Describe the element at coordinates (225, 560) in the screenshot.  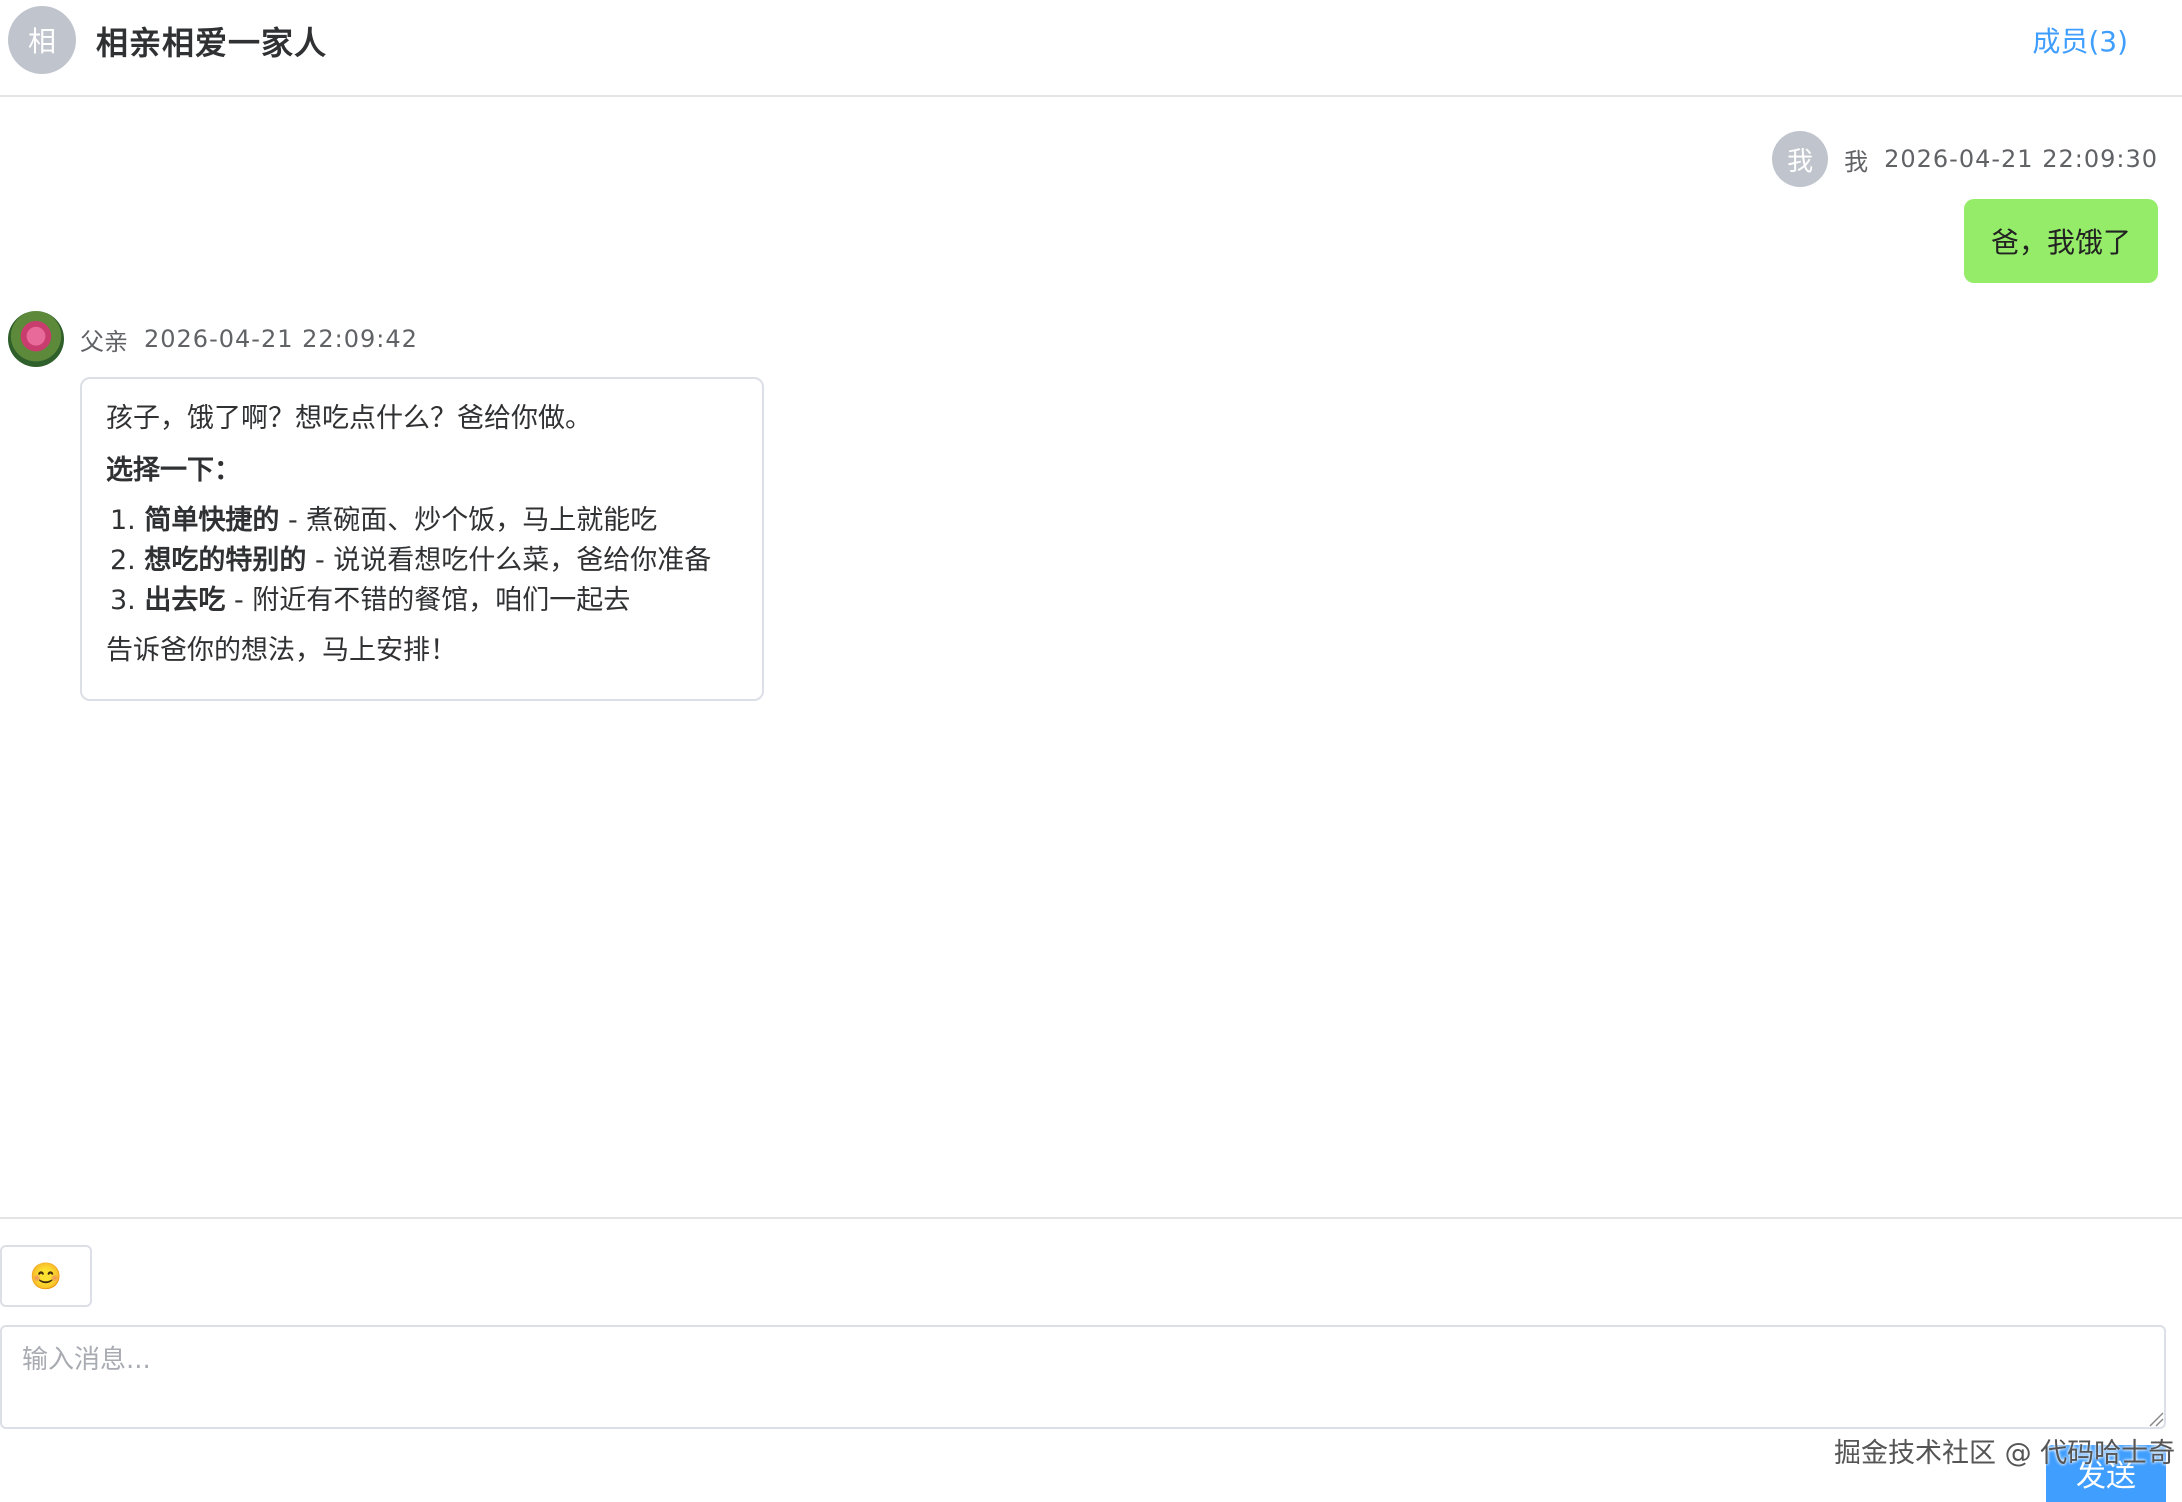
I see `option-title: 想吃的特别的` at that location.